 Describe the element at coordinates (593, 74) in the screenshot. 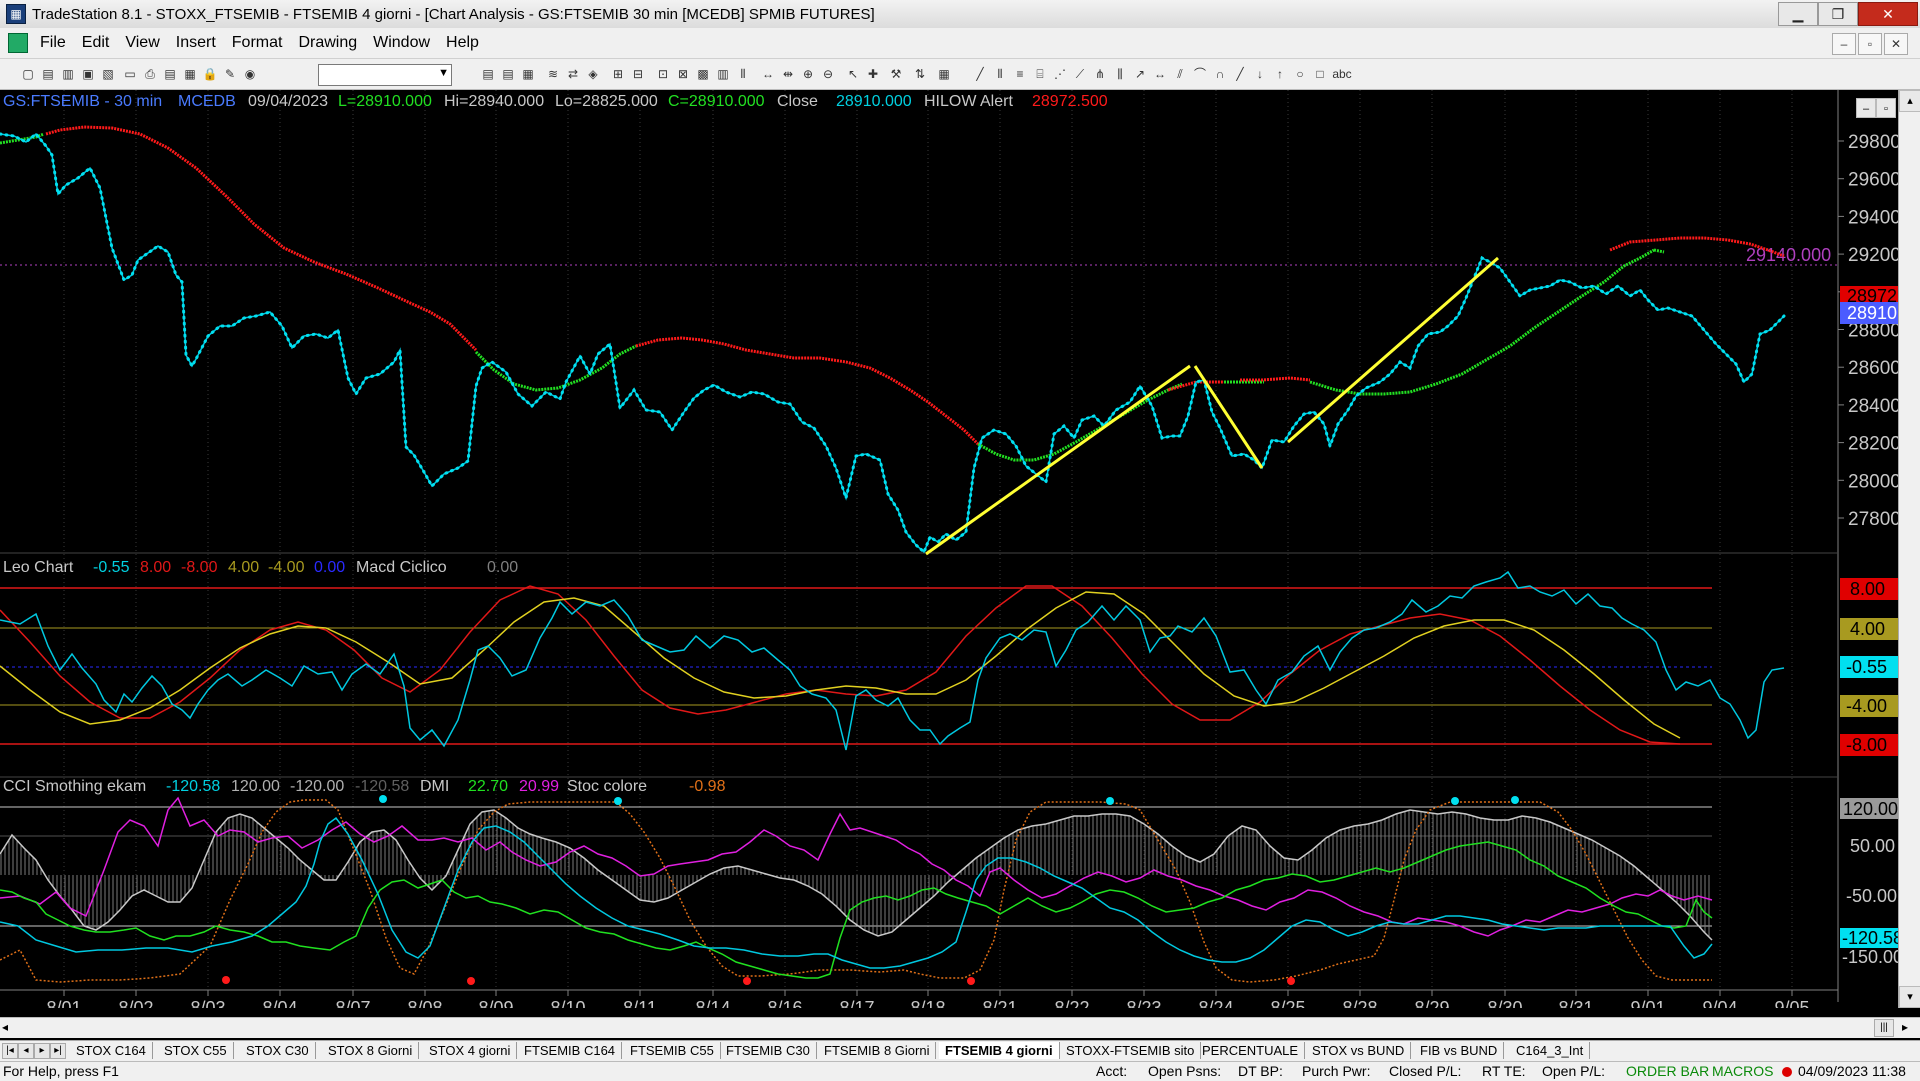

I see `chart-tool-6-icon: ◈` at that location.